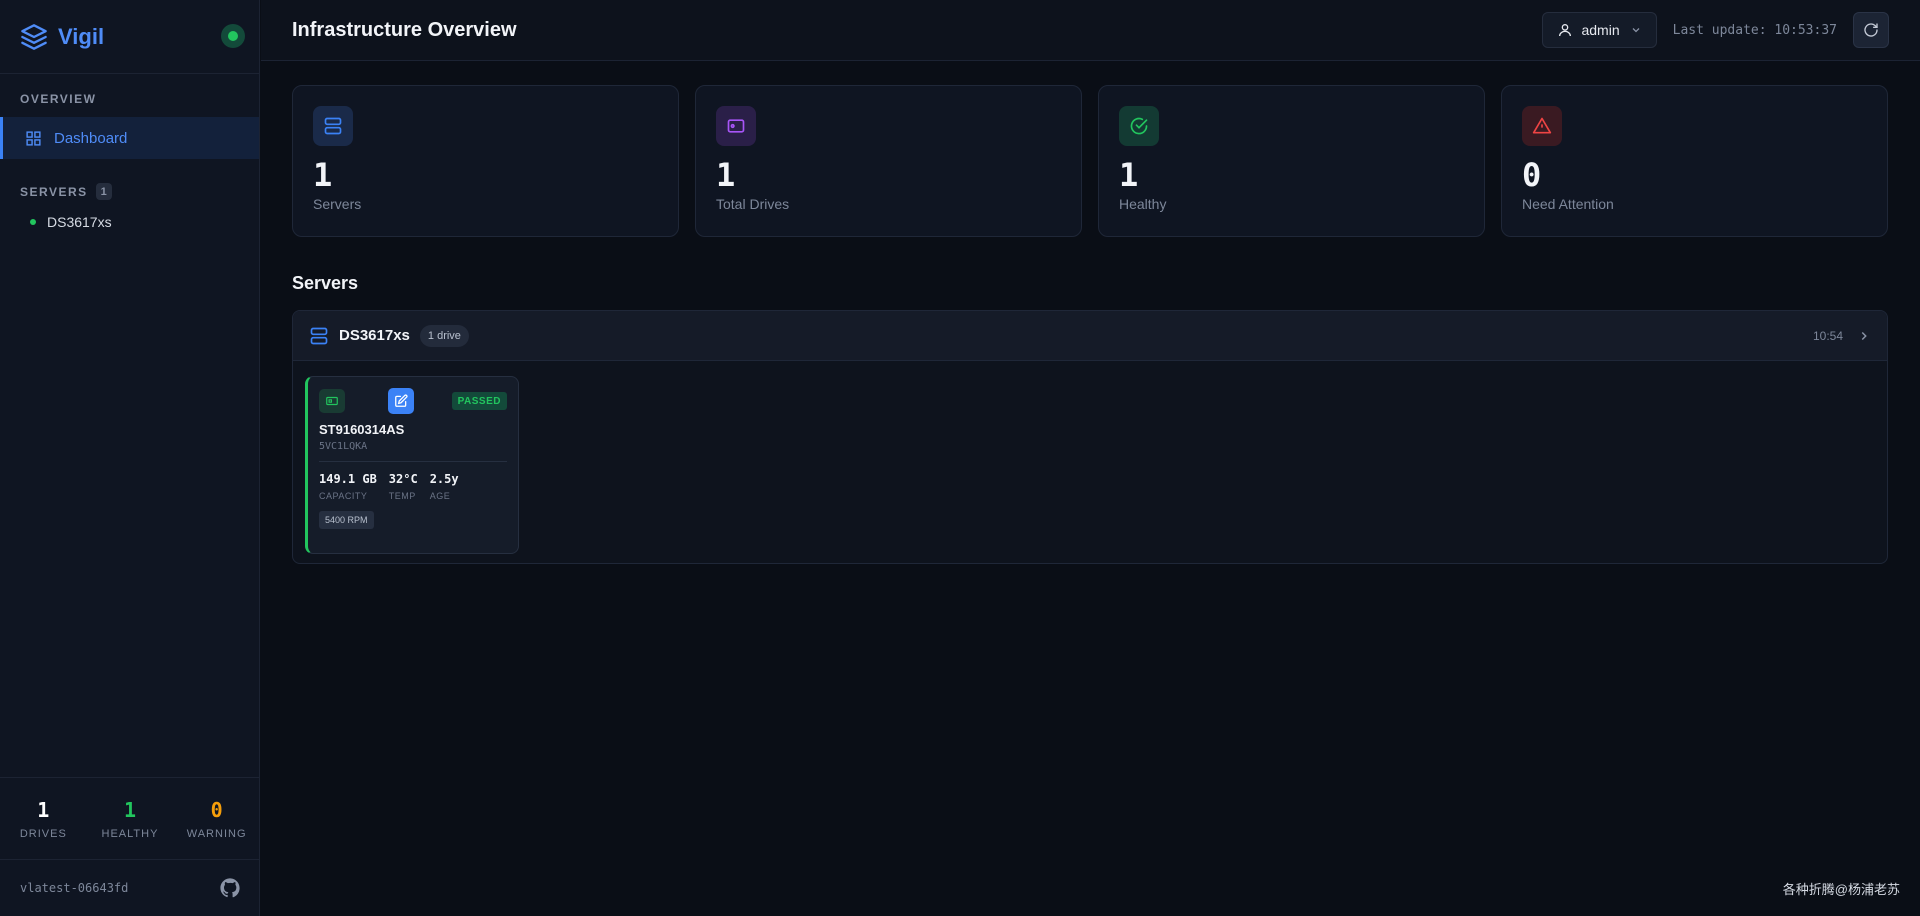 Image resolution: width=1920 pixels, height=916 pixels. I want to click on edit-icon, so click(401, 400).